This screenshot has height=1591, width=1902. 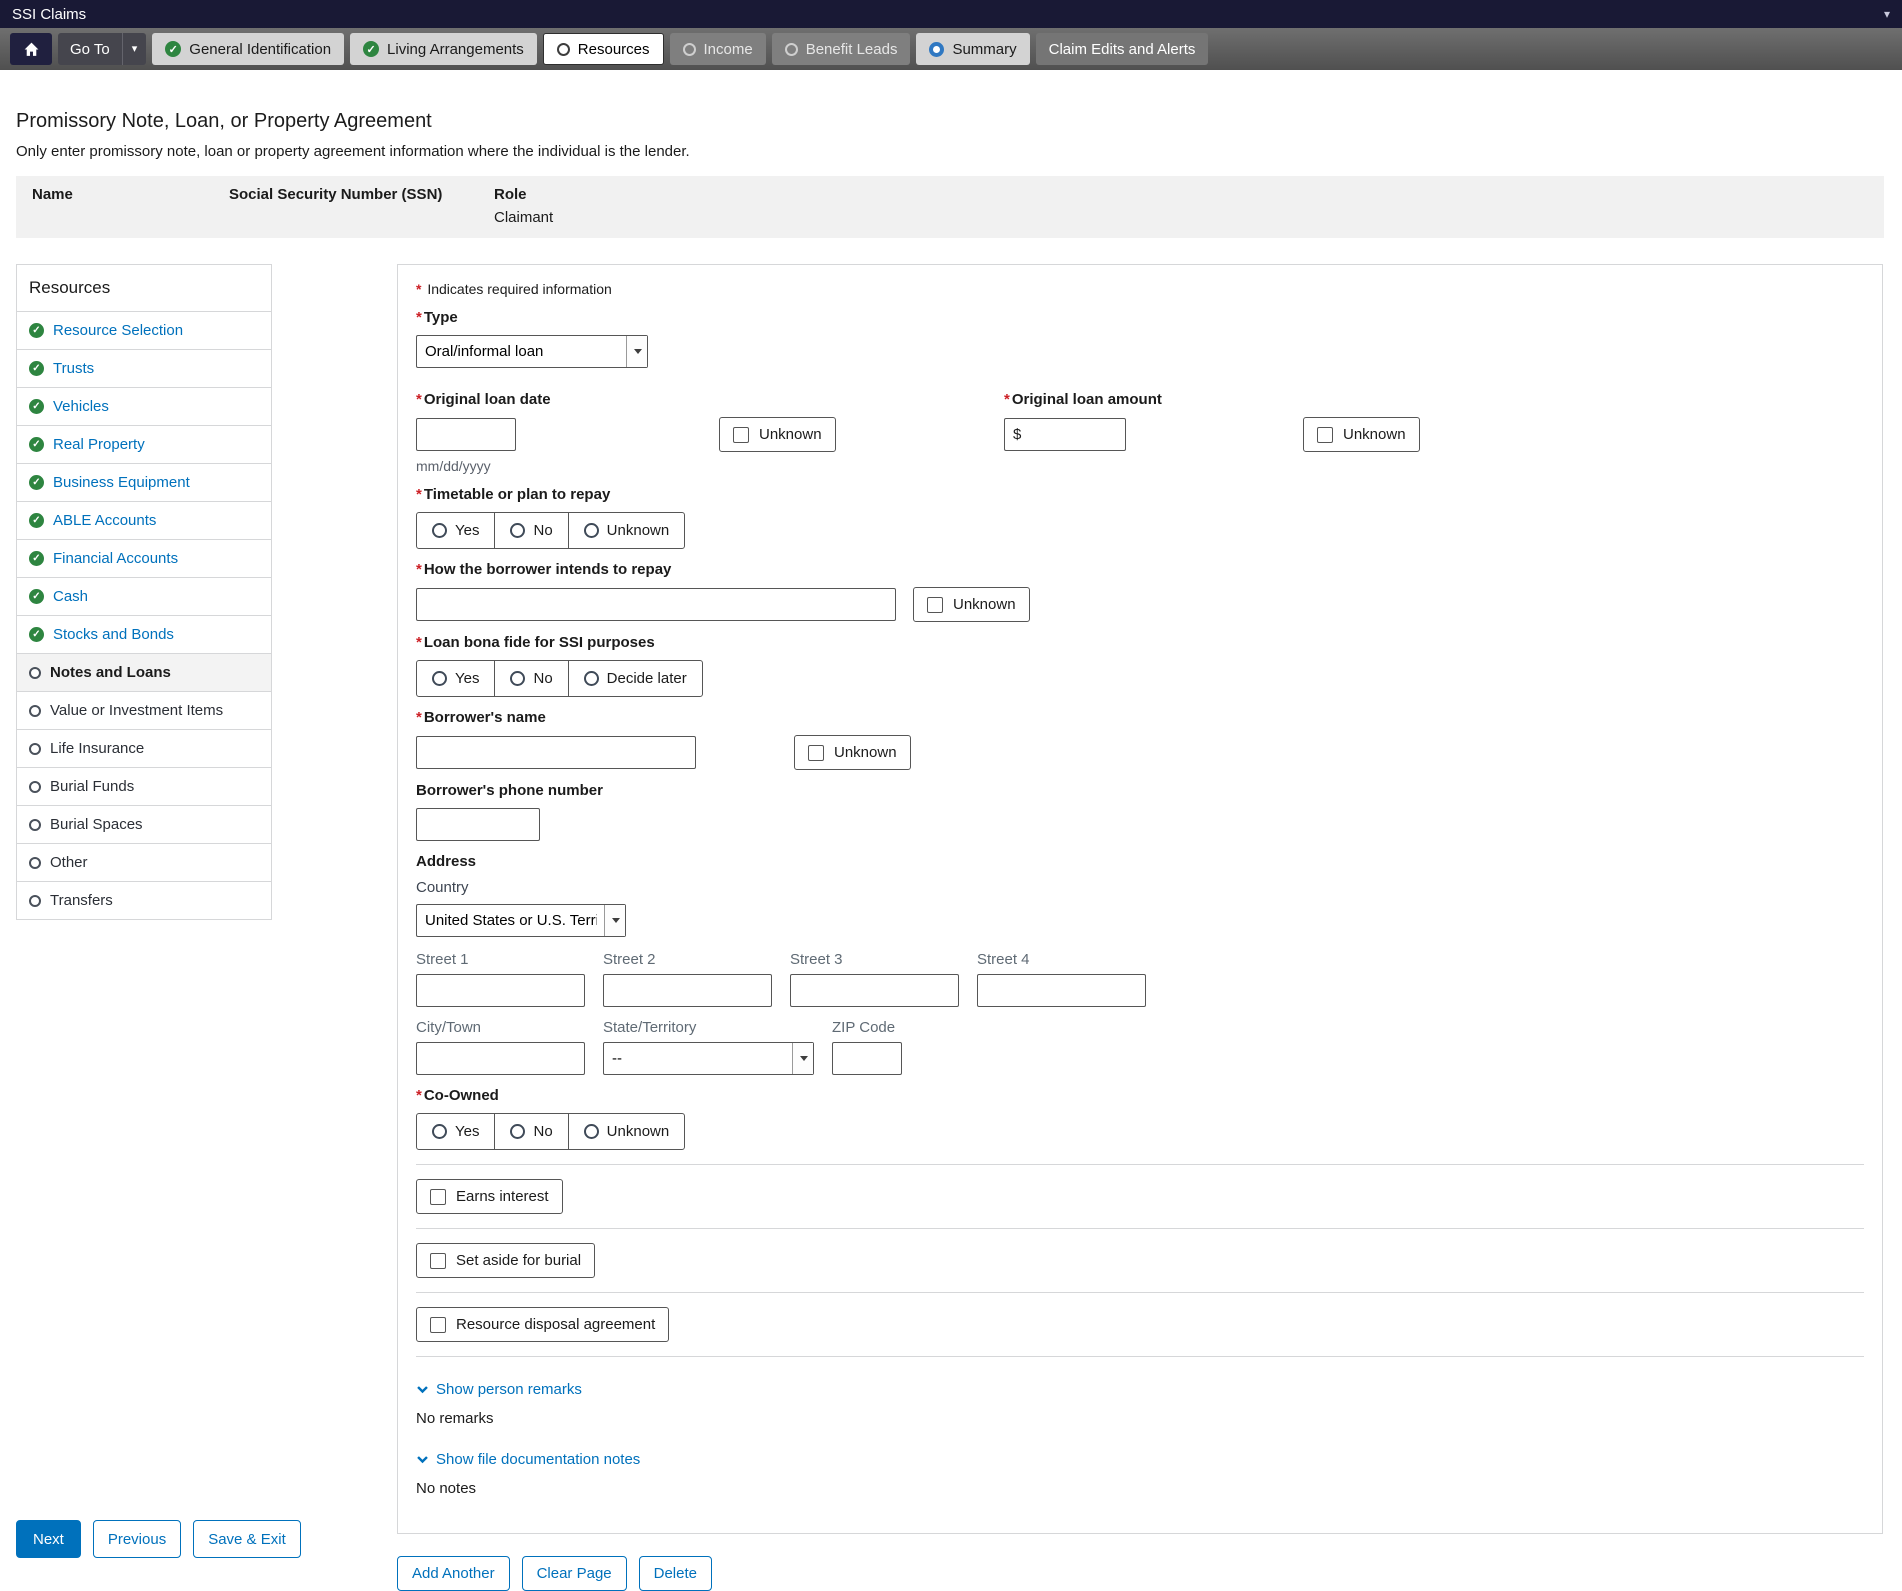 What do you see at coordinates (144, 748) in the screenshot?
I see `sidebar-item-life-insurance: Life Insurance` at bounding box center [144, 748].